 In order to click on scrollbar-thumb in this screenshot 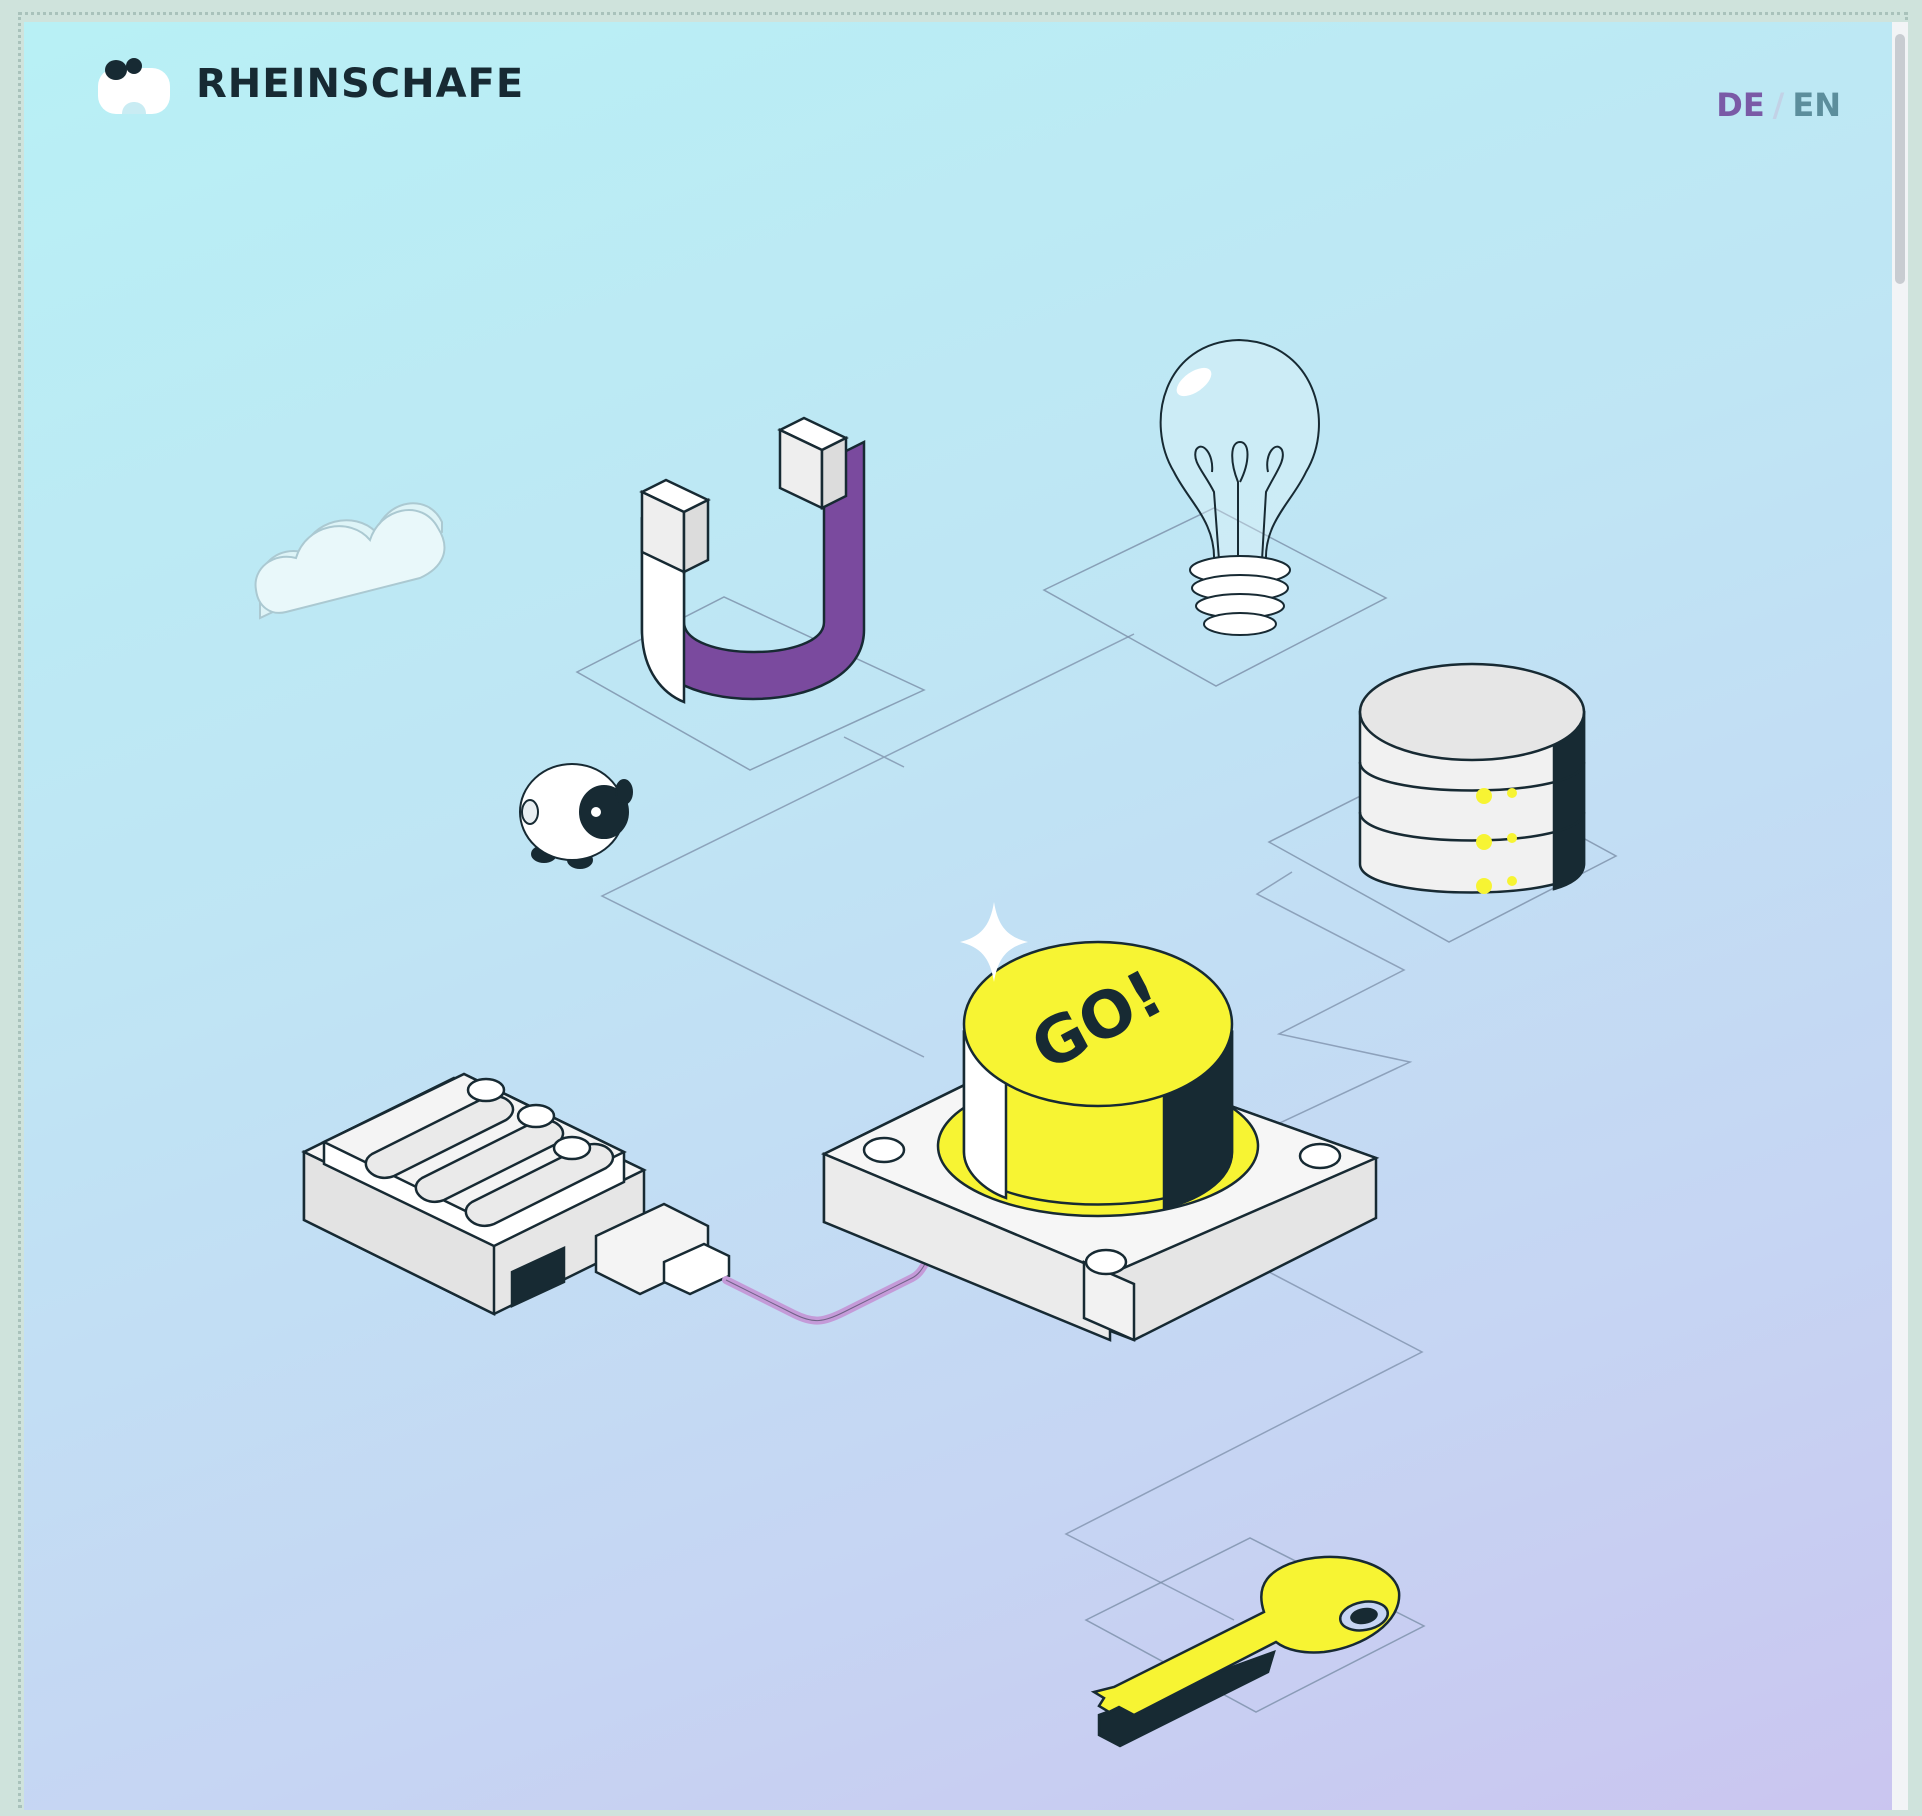, I will do `click(1900, 159)`.